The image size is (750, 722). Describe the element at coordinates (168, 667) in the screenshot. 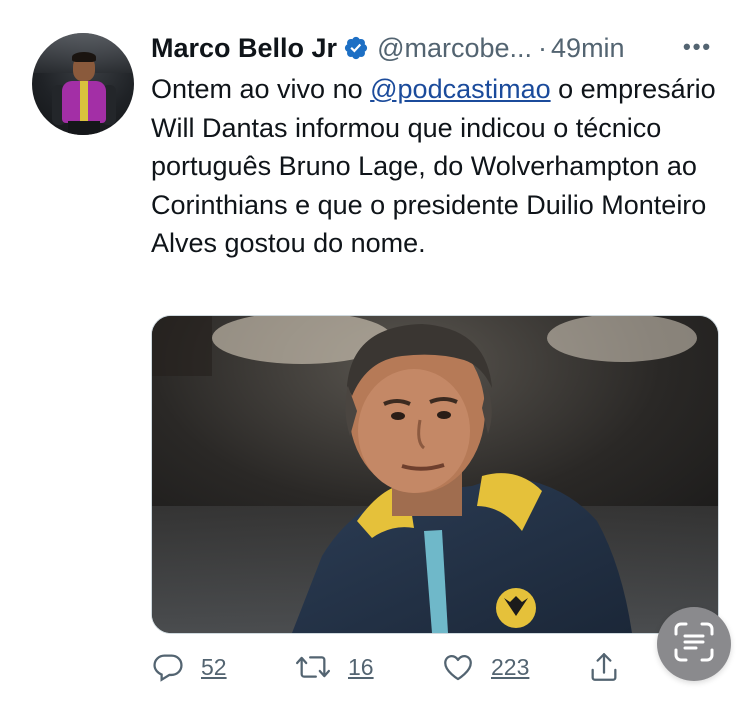

I see `reply-icon` at that location.